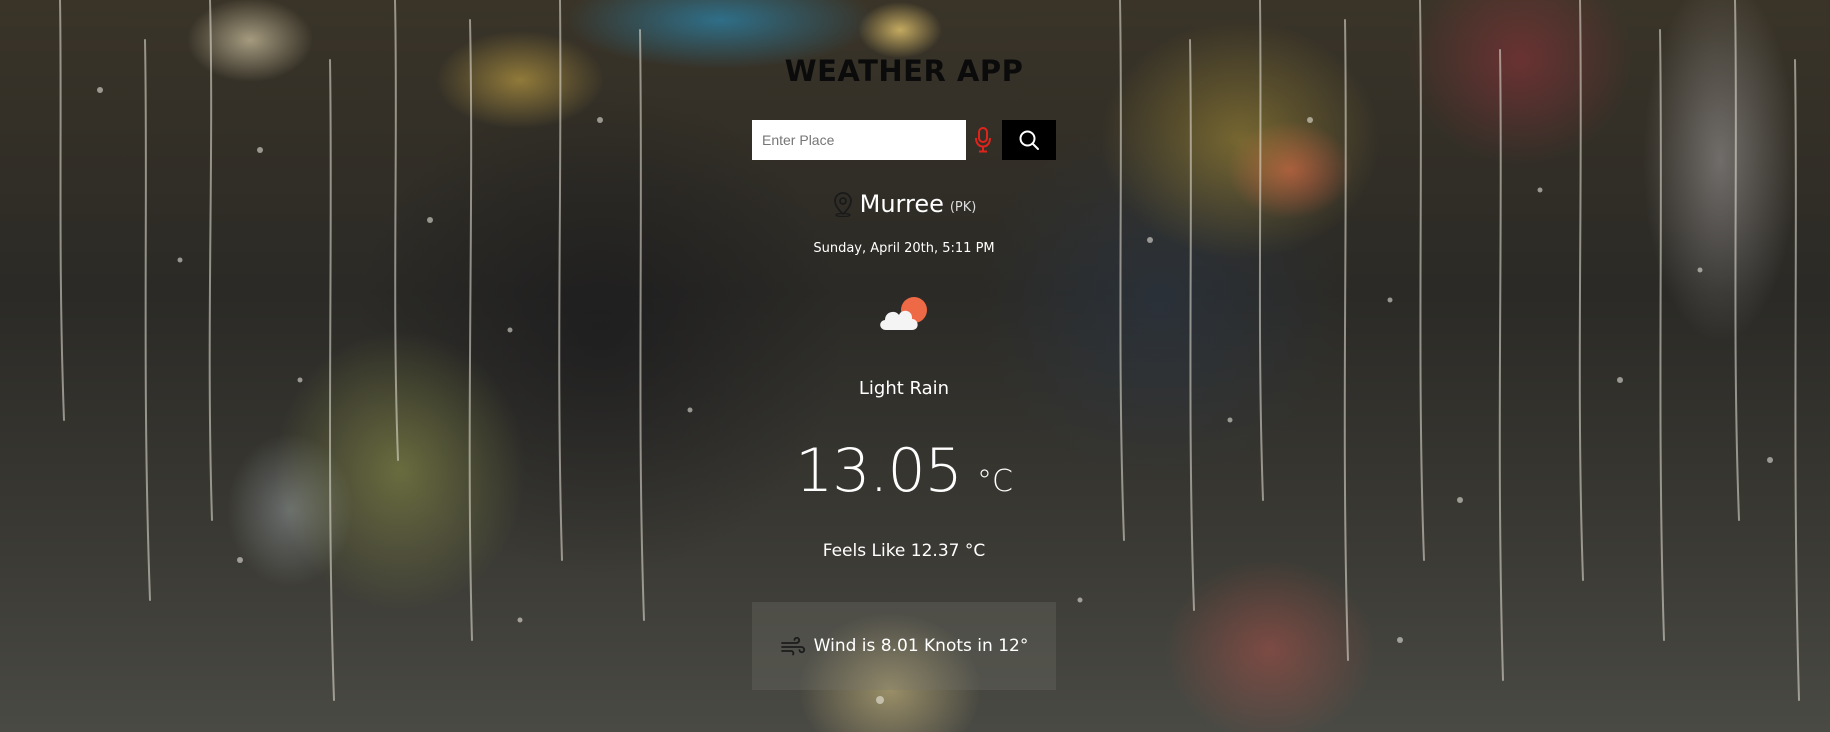 This screenshot has height=732, width=1830. What do you see at coordinates (859, 140) in the screenshot?
I see `place-search-input` at bounding box center [859, 140].